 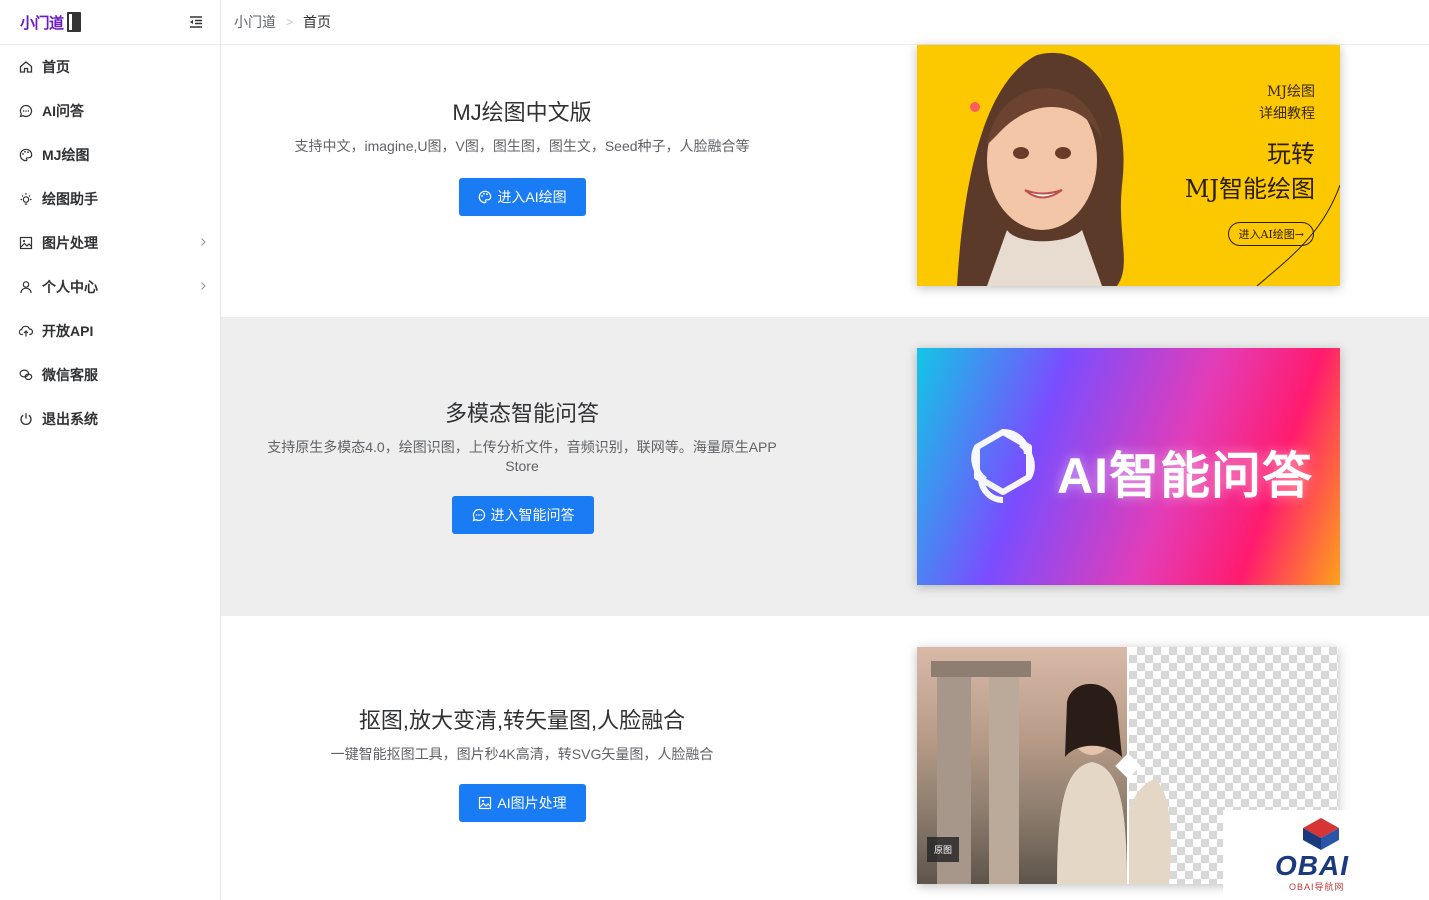 What do you see at coordinates (317, 22) in the screenshot?
I see `breadcrumb-item-current: 首页` at bounding box center [317, 22].